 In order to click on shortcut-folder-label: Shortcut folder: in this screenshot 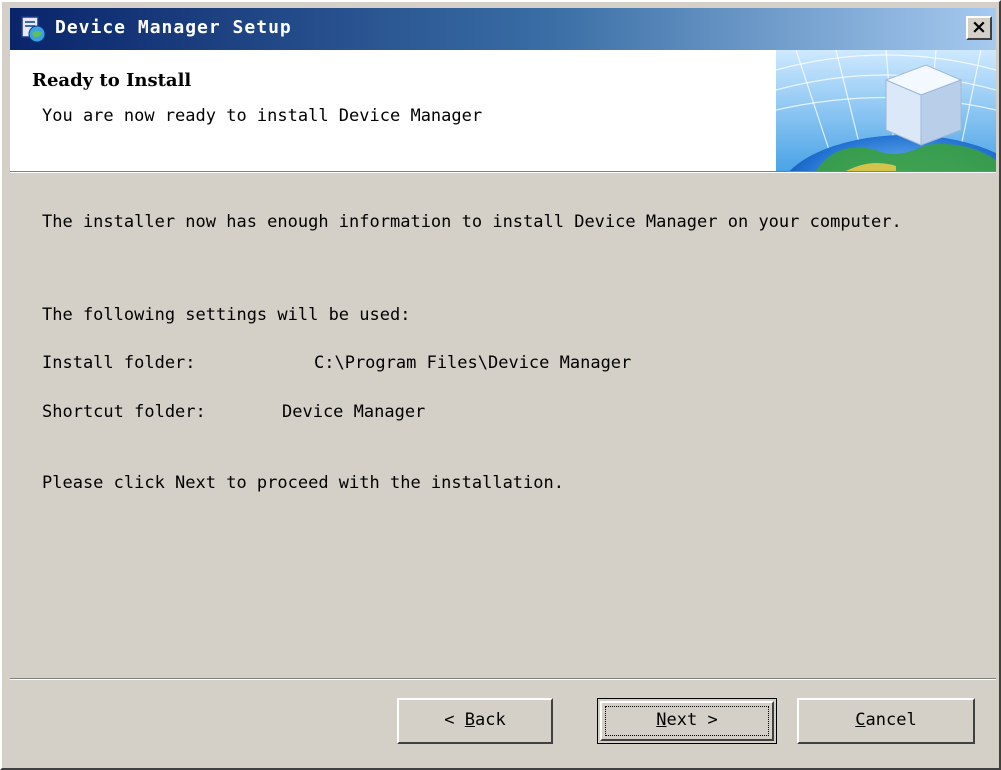, I will do `click(124, 412)`.